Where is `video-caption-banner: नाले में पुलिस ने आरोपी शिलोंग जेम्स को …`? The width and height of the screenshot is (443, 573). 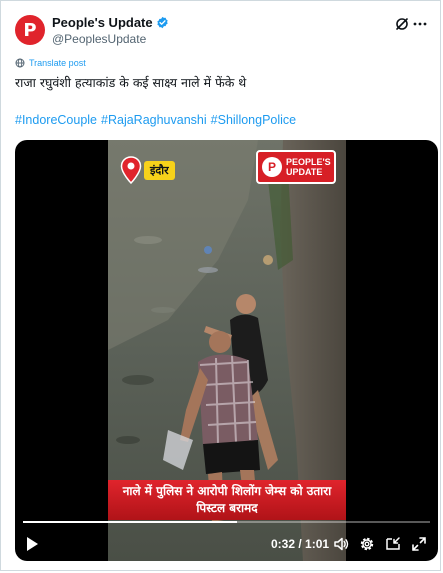
video-caption-banner: नाले में पुलिस ने आरोपी शिलोंग जेम्स को … is located at coordinates (227, 500).